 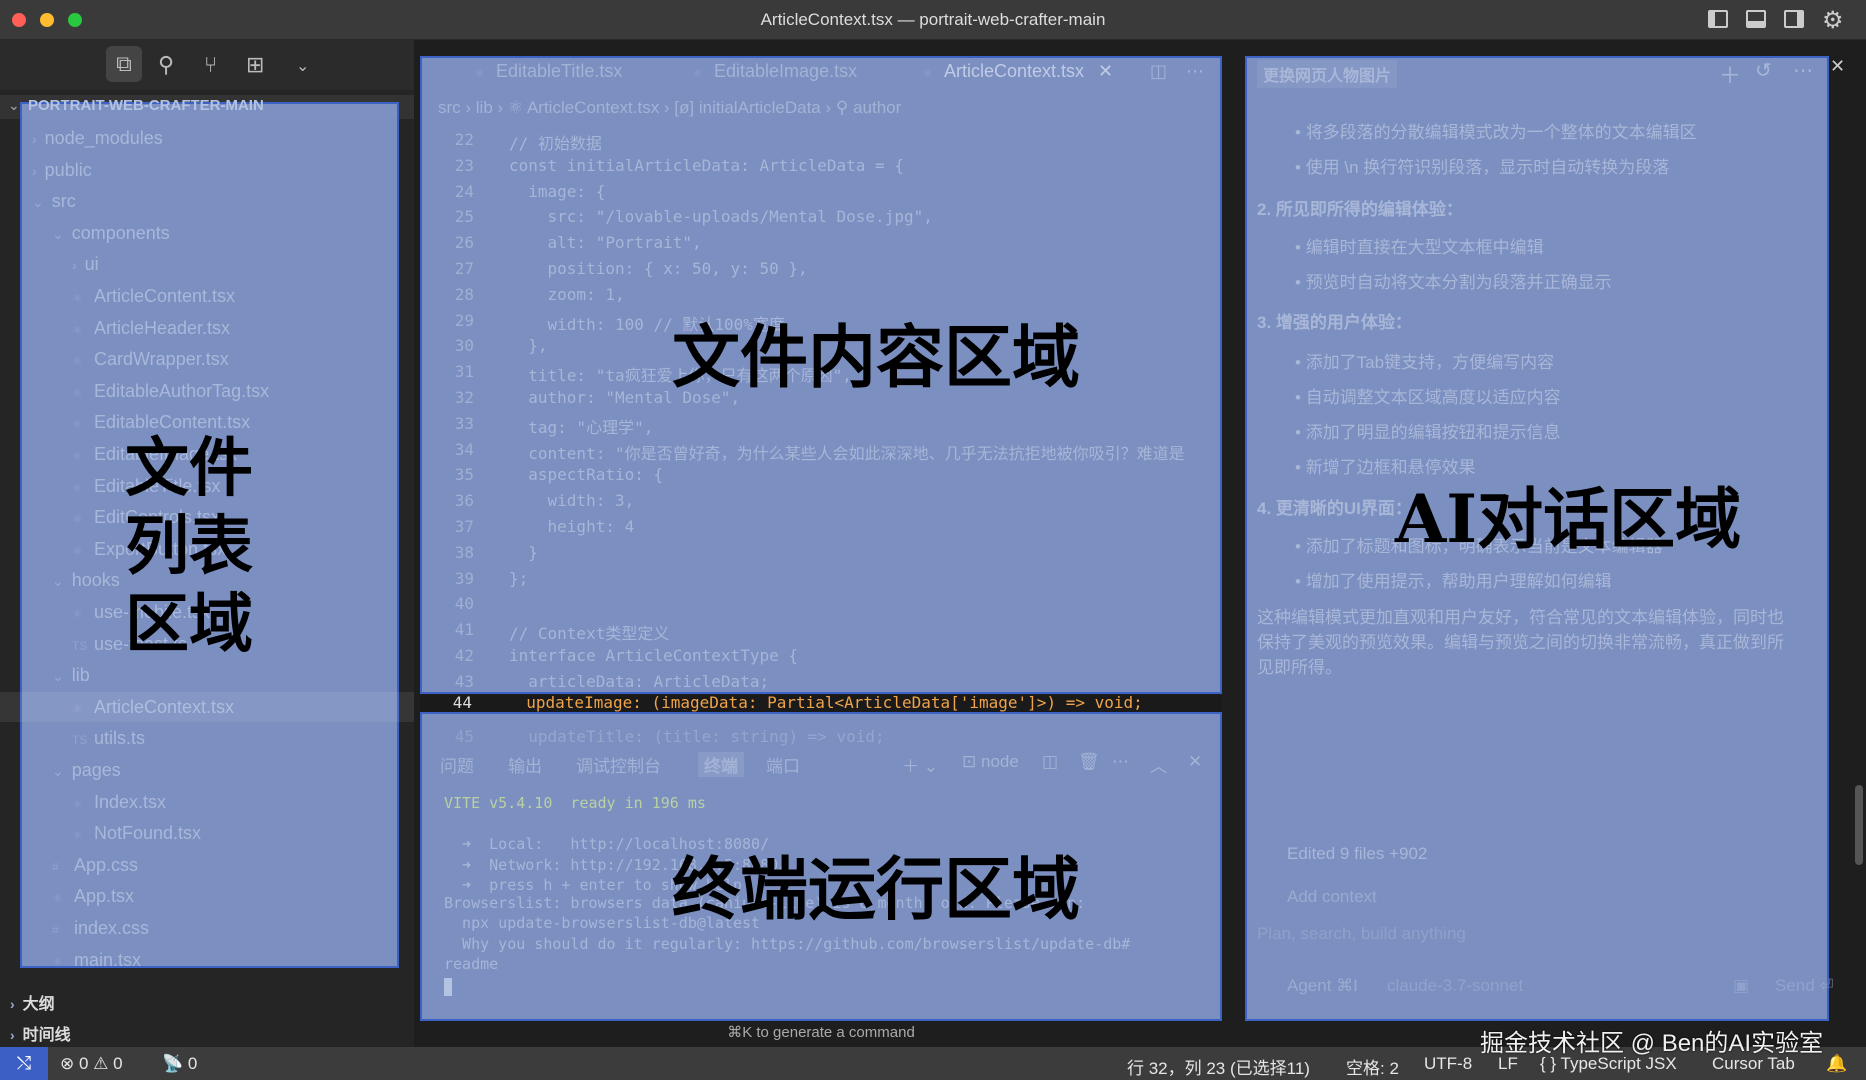 What do you see at coordinates (1322, 986) in the screenshot?
I see `agent-mode-selector: Agent ⌘I` at bounding box center [1322, 986].